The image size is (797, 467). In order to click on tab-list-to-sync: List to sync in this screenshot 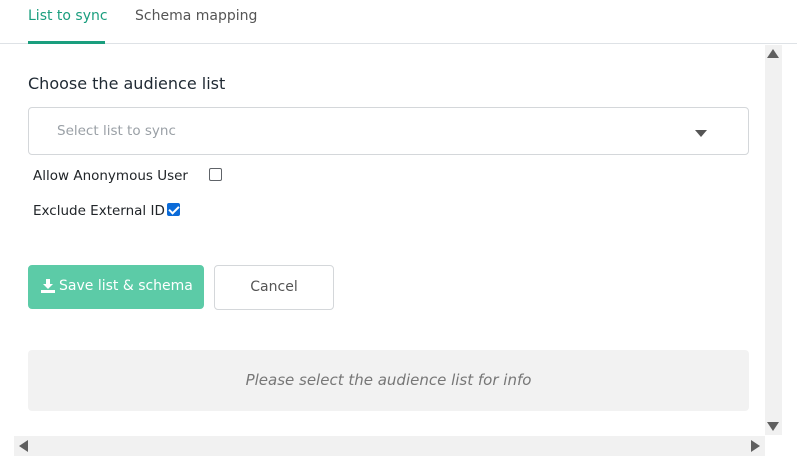, I will do `click(68, 22)`.